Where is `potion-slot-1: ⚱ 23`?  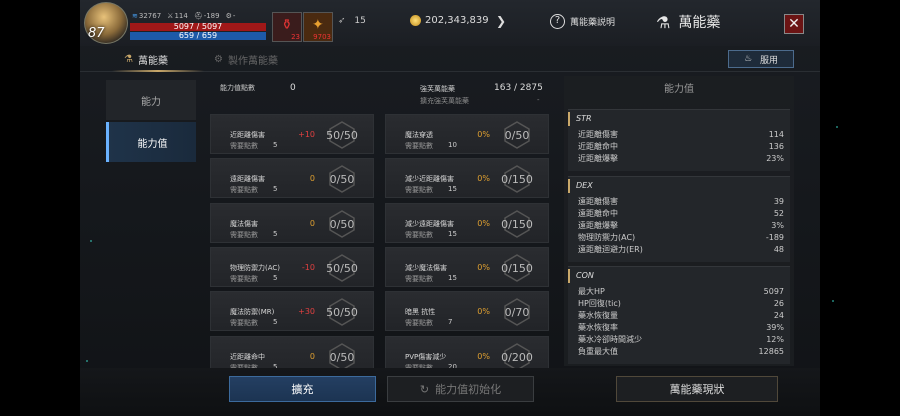
potion-slot-1: ⚱ 23 is located at coordinates (287, 27).